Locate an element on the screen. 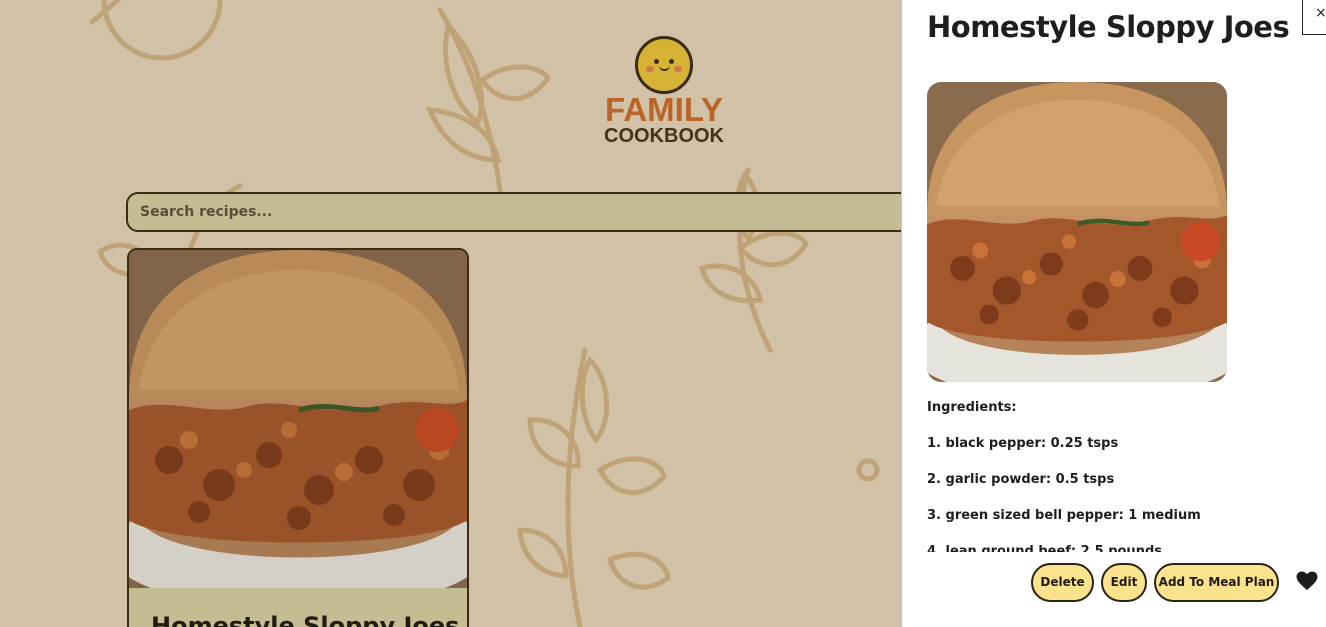 This screenshot has height=627, width=1326. ingredient-item: 3. green sized bell pepper: 1 medium is located at coordinates (1064, 515).